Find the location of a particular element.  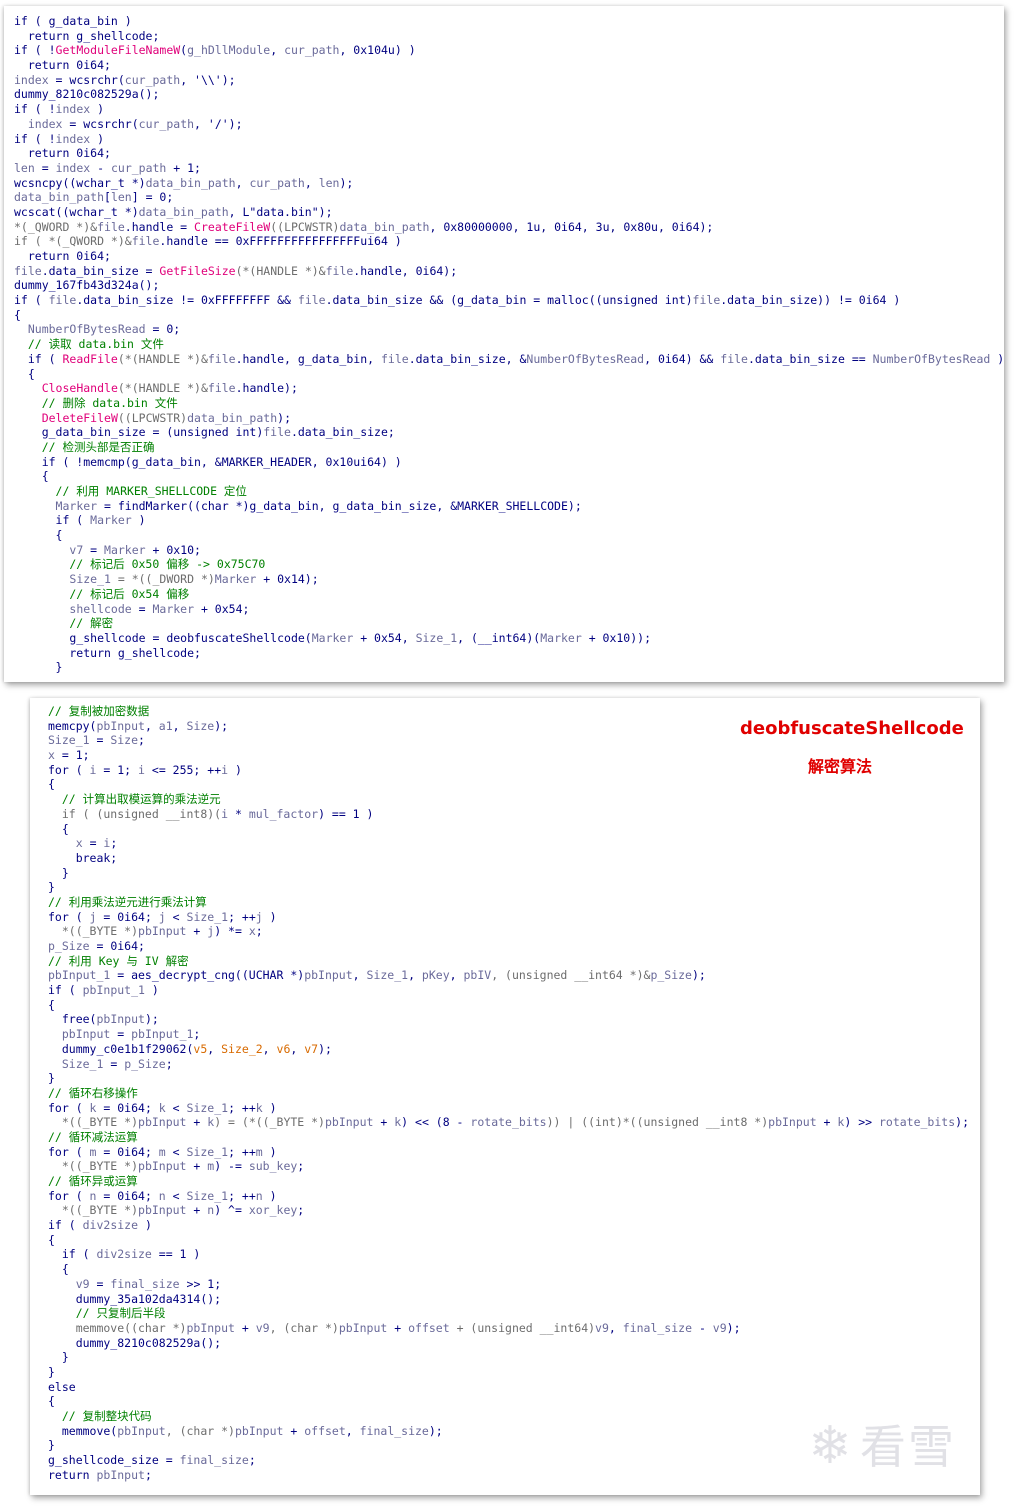

code-token: .handle == 0xFFFFFFFFFFFFFFFFui64 ) is located at coordinates (280, 241).